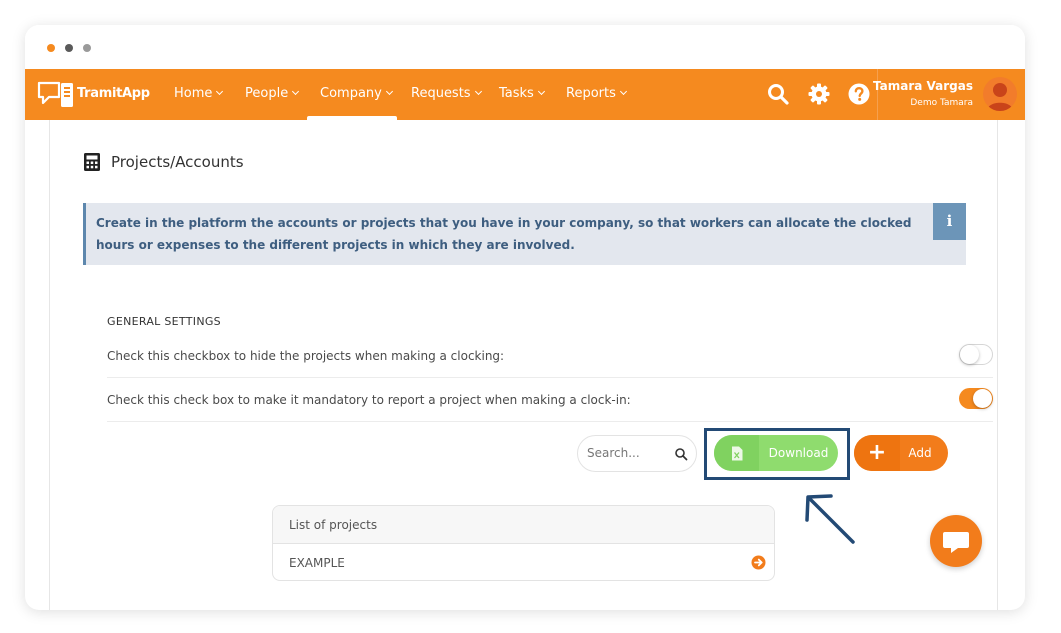 This screenshot has height=633, width=1061. What do you see at coordinates (441, 93) in the screenshot?
I see `nav-requests-label: Requests` at bounding box center [441, 93].